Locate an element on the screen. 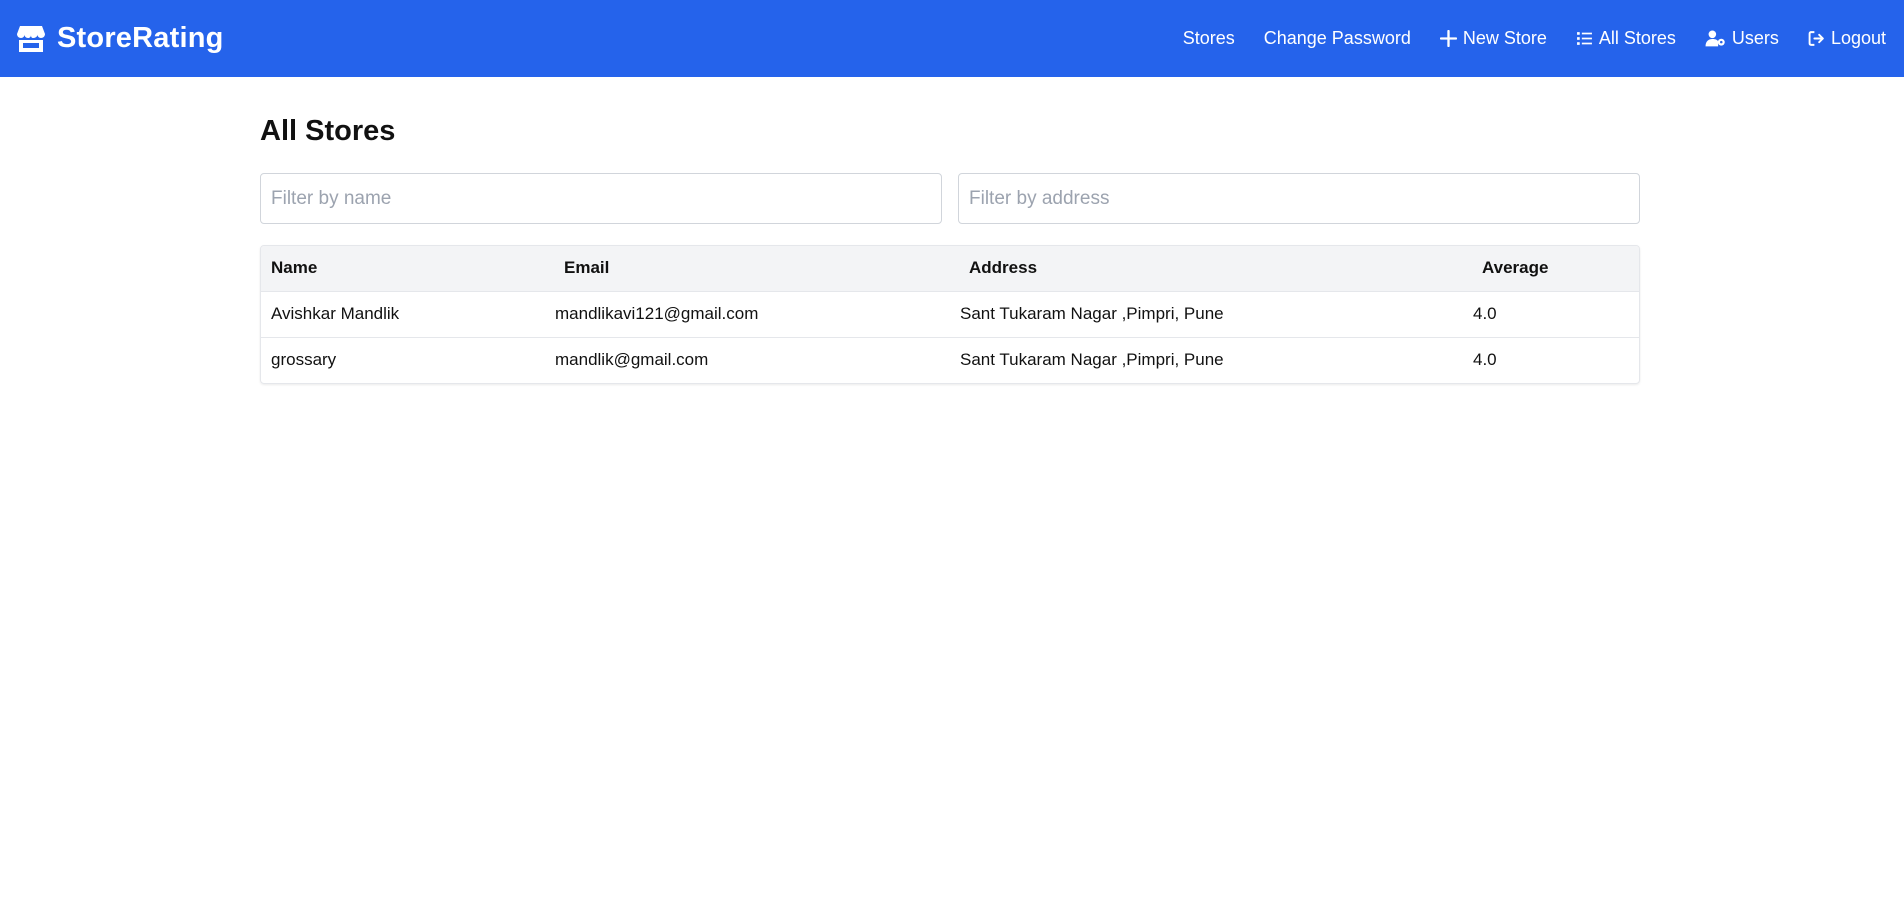 Image resolution: width=1904 pixels, height=917 pixels. filter-name-input is located at coordinates (601, 198).